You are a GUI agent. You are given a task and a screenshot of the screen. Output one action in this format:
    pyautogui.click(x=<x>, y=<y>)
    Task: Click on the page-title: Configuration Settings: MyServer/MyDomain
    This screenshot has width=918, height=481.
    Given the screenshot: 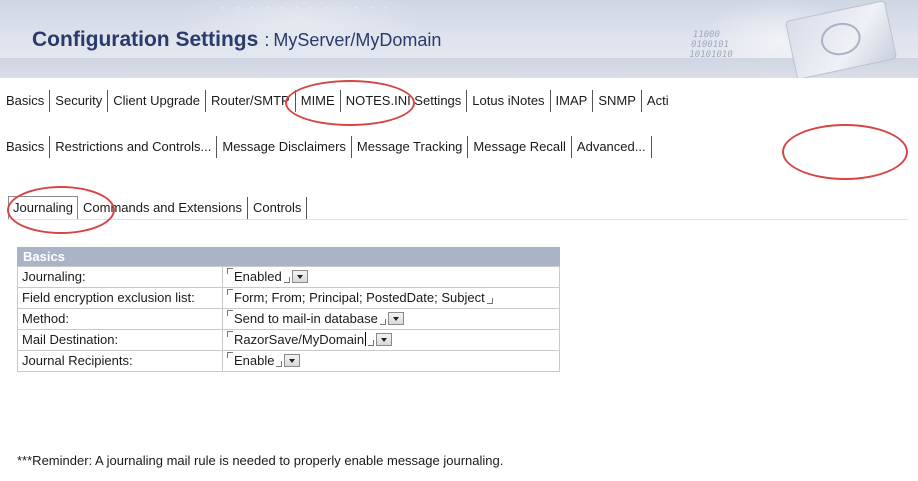 What is the action you would take?
    pyautogui.click(x=236, y=40)
    